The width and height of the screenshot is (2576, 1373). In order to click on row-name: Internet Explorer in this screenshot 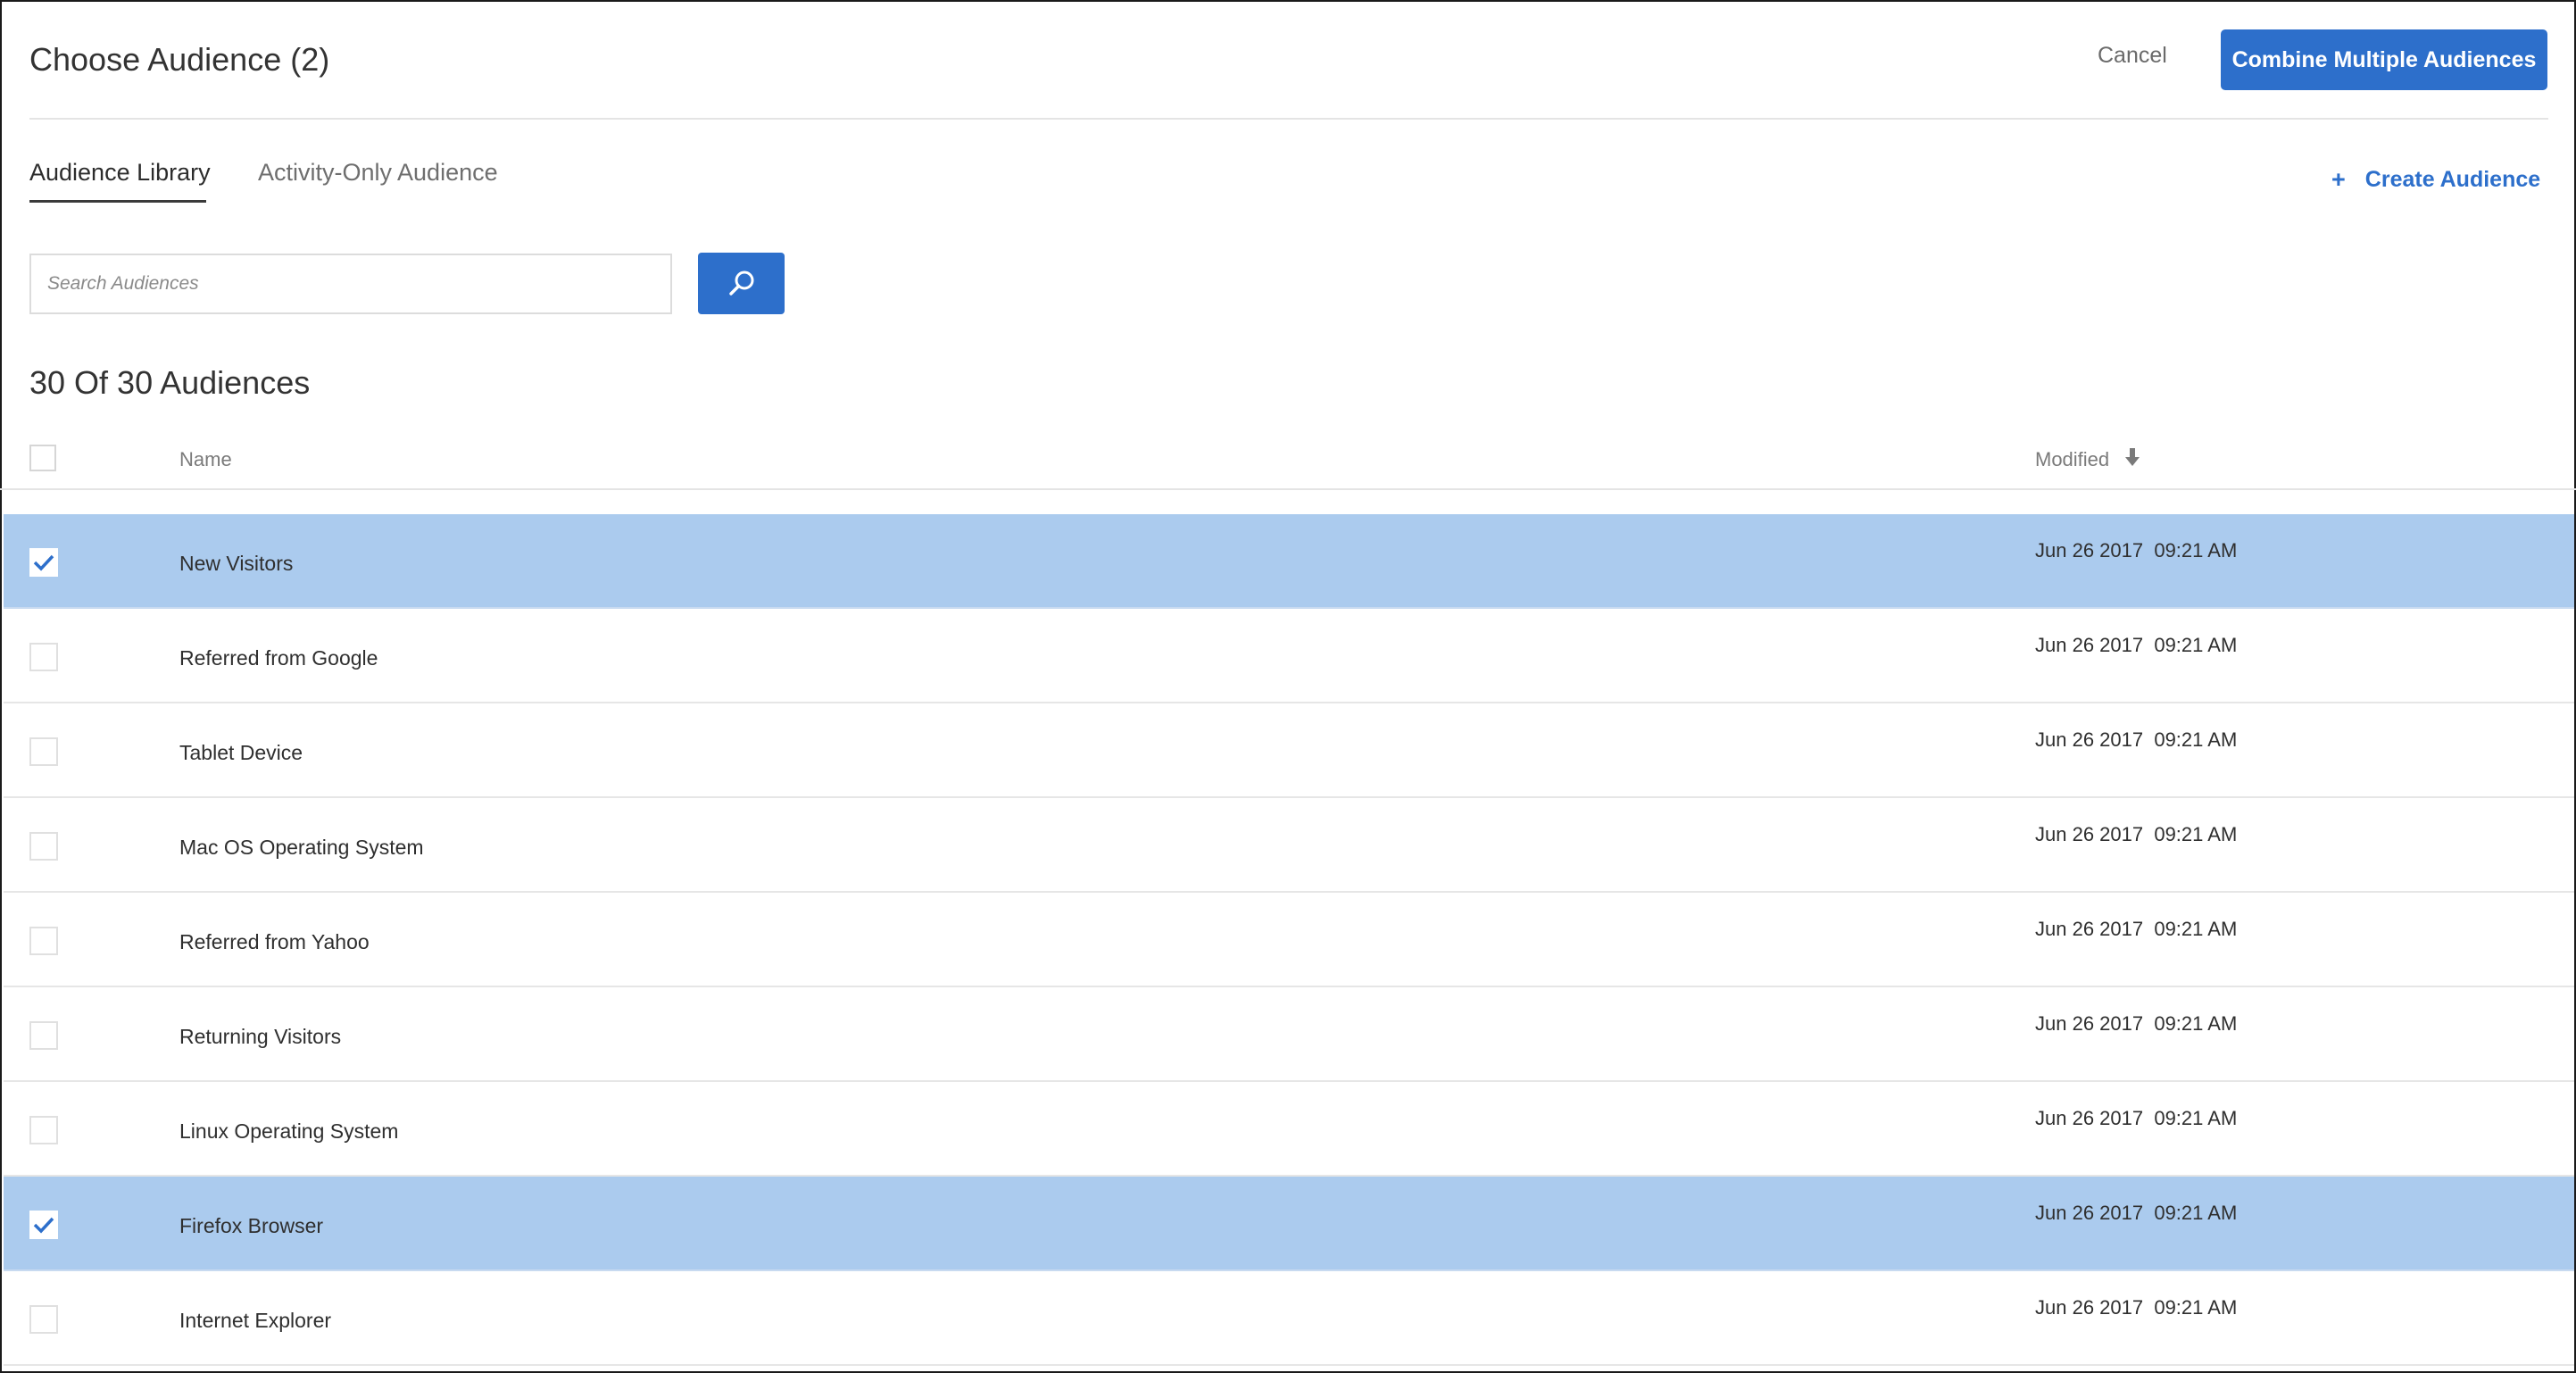, I will do `click(256, 1320)`.